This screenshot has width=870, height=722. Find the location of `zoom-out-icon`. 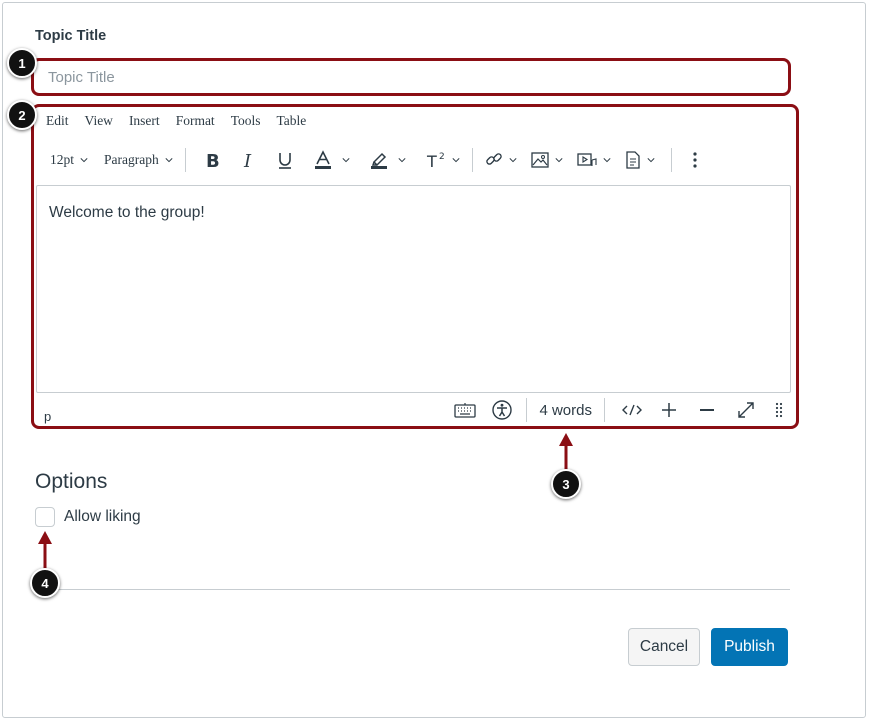

zoom-out-icon is located at coordinates (707, 410).